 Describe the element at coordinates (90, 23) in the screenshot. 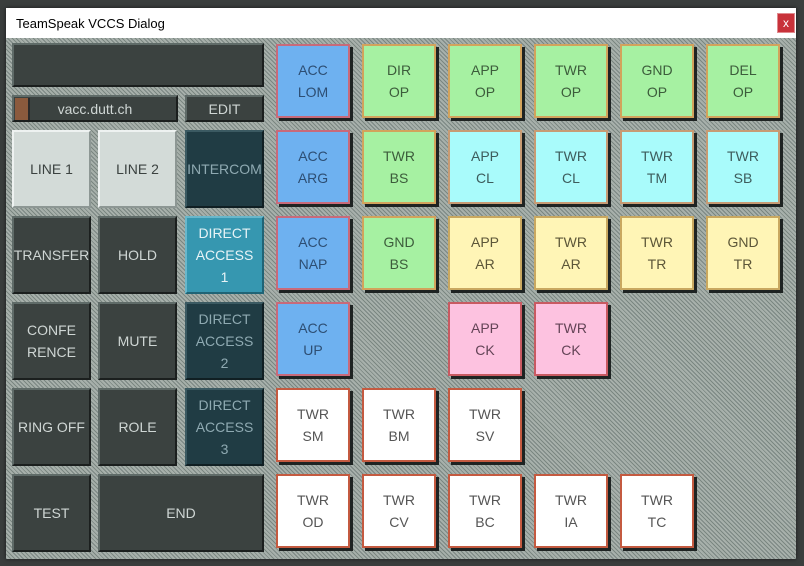

I see `window-title: TeamSpeak VCCS Dialog` at that location.